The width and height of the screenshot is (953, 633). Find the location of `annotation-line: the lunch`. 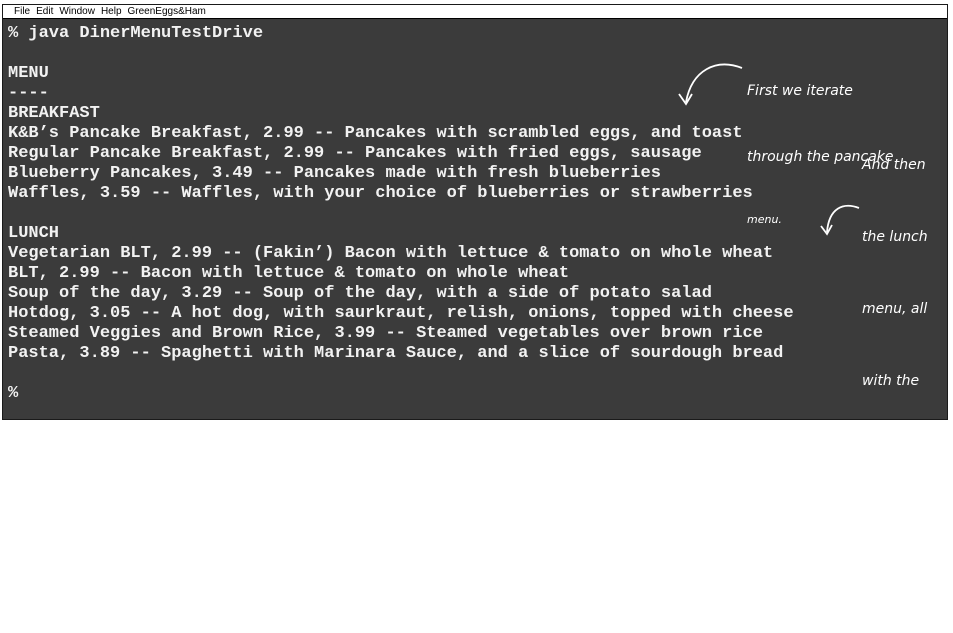

annotation-line: the lunch is located at coordinates (895, 237).